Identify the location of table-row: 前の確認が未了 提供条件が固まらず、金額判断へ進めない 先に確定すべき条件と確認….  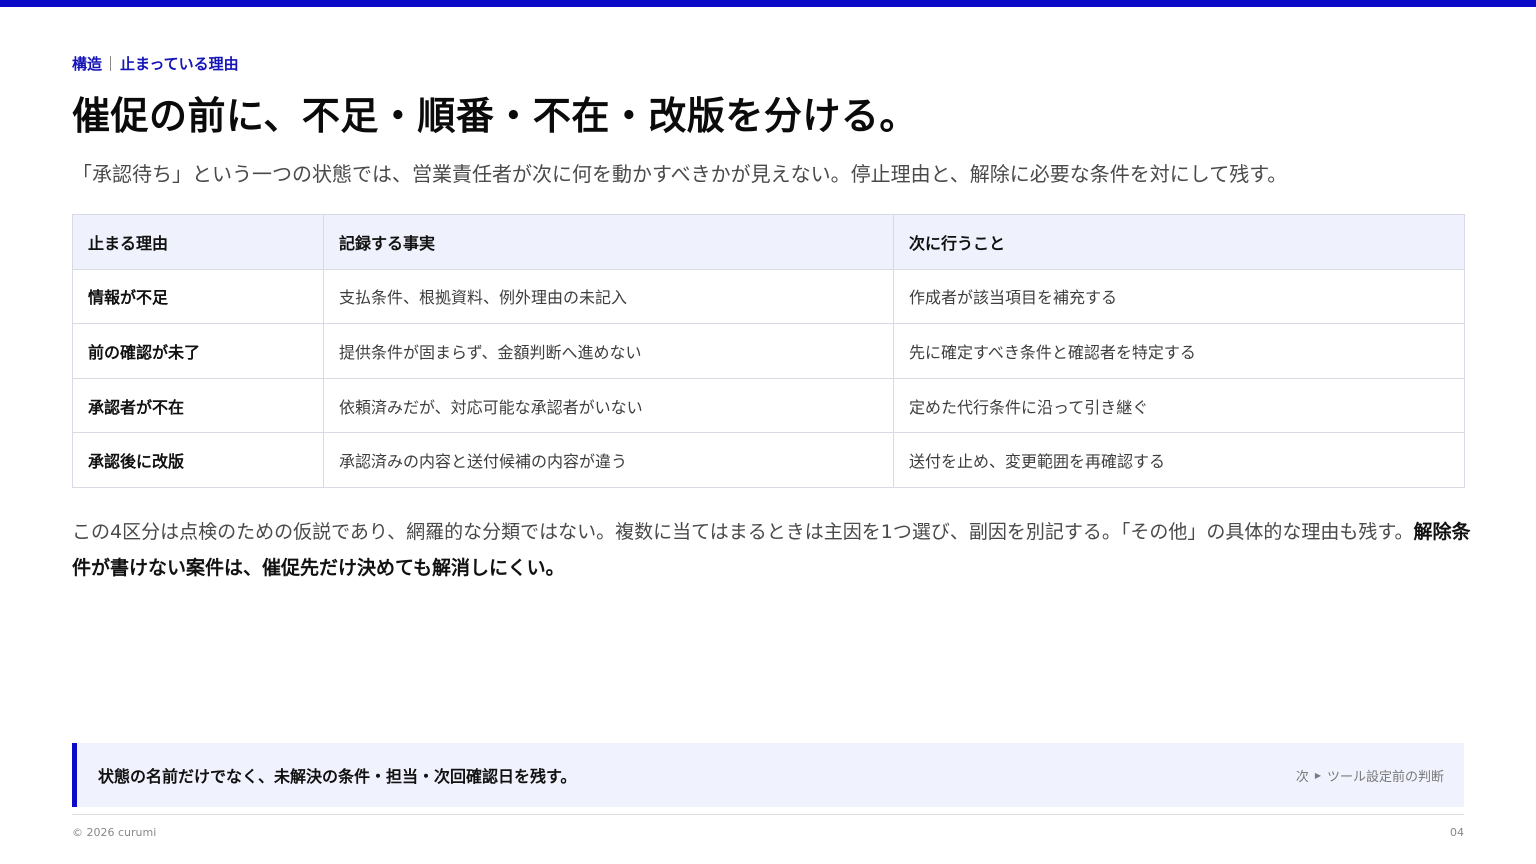
(768, 351).